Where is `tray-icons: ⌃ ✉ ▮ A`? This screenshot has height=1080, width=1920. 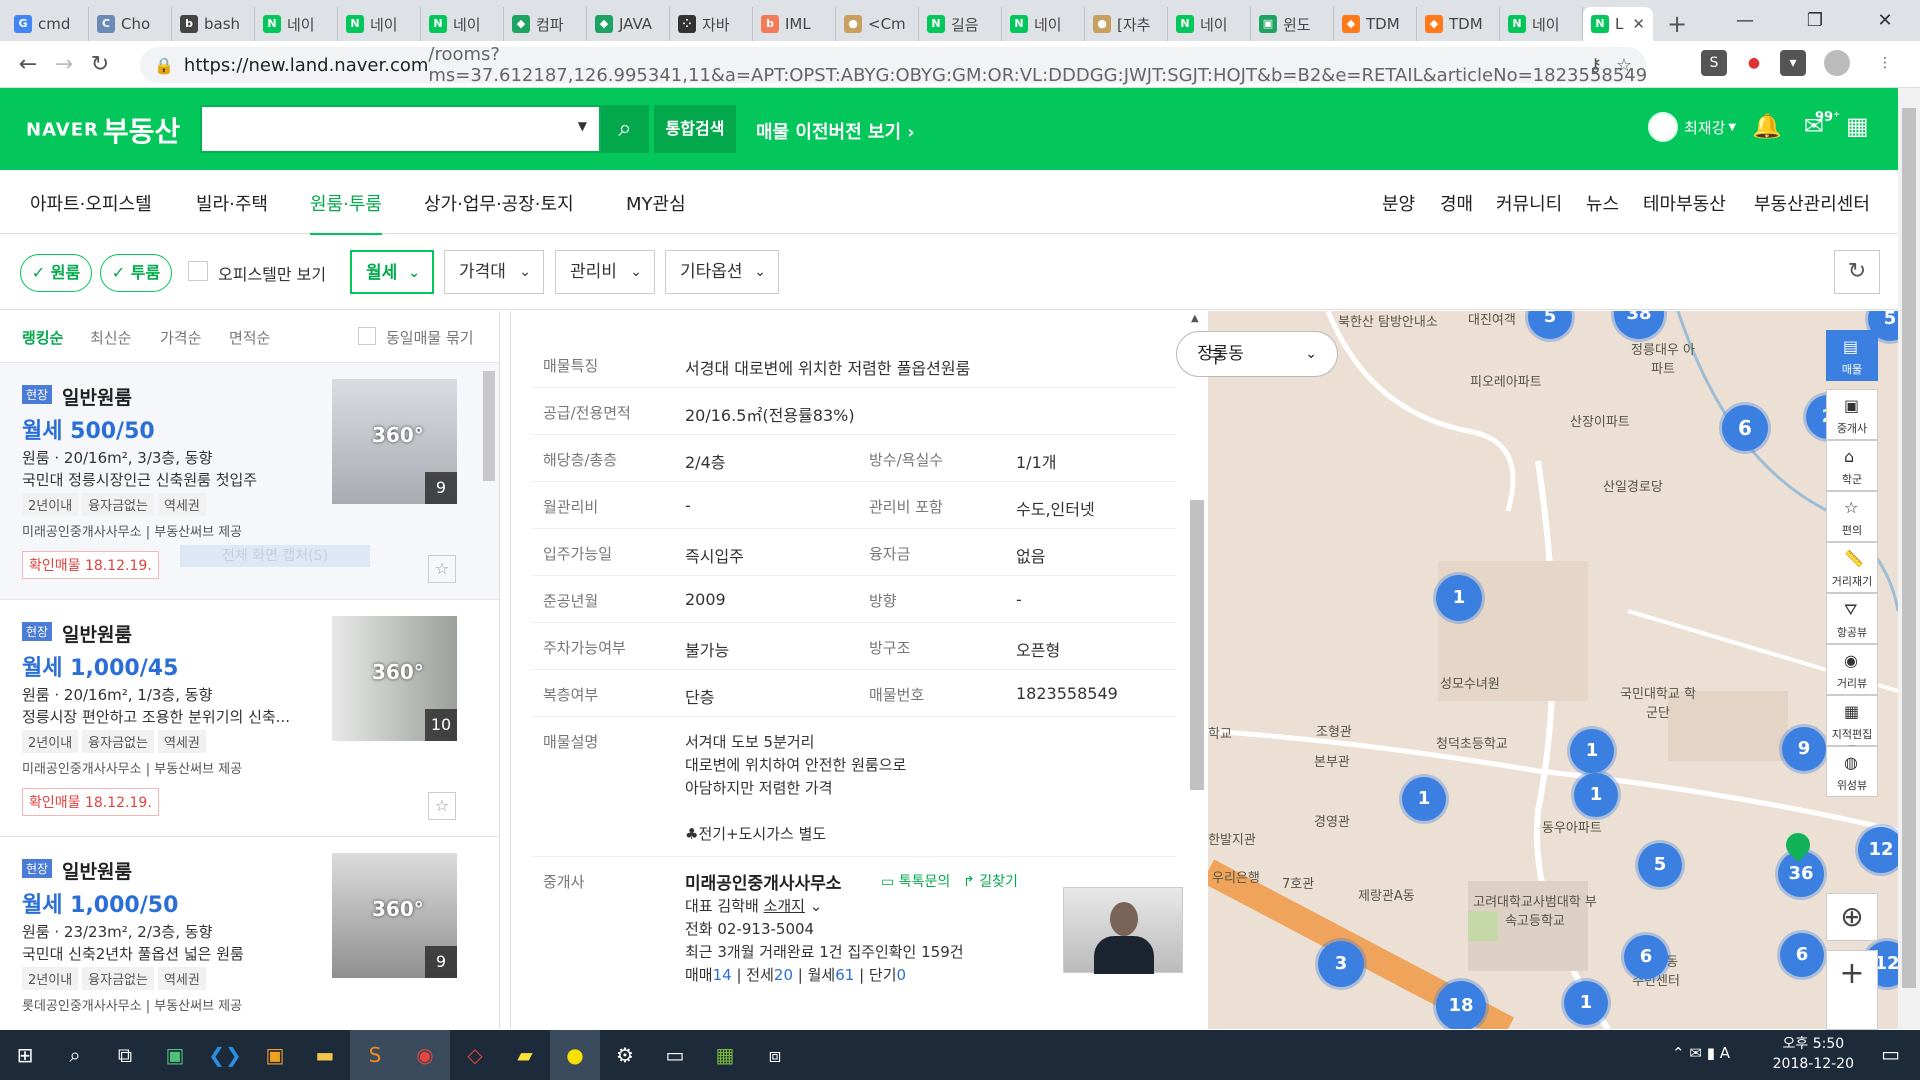 tray-icons: ⌃ ✉ ▮ A is located at coordinates (1701, 1053).